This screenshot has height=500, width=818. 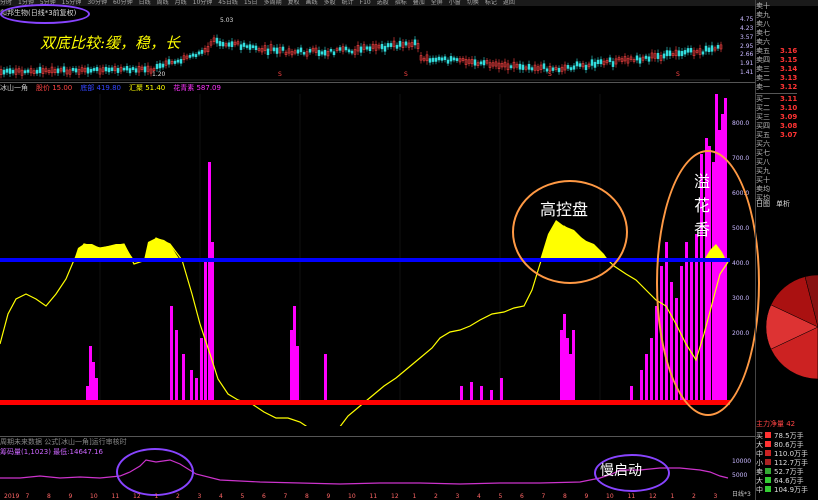 What do you see at coordinates (49, 496) in the screenshot?
I see `date-tick: 8` at bounding box center [49, 496].